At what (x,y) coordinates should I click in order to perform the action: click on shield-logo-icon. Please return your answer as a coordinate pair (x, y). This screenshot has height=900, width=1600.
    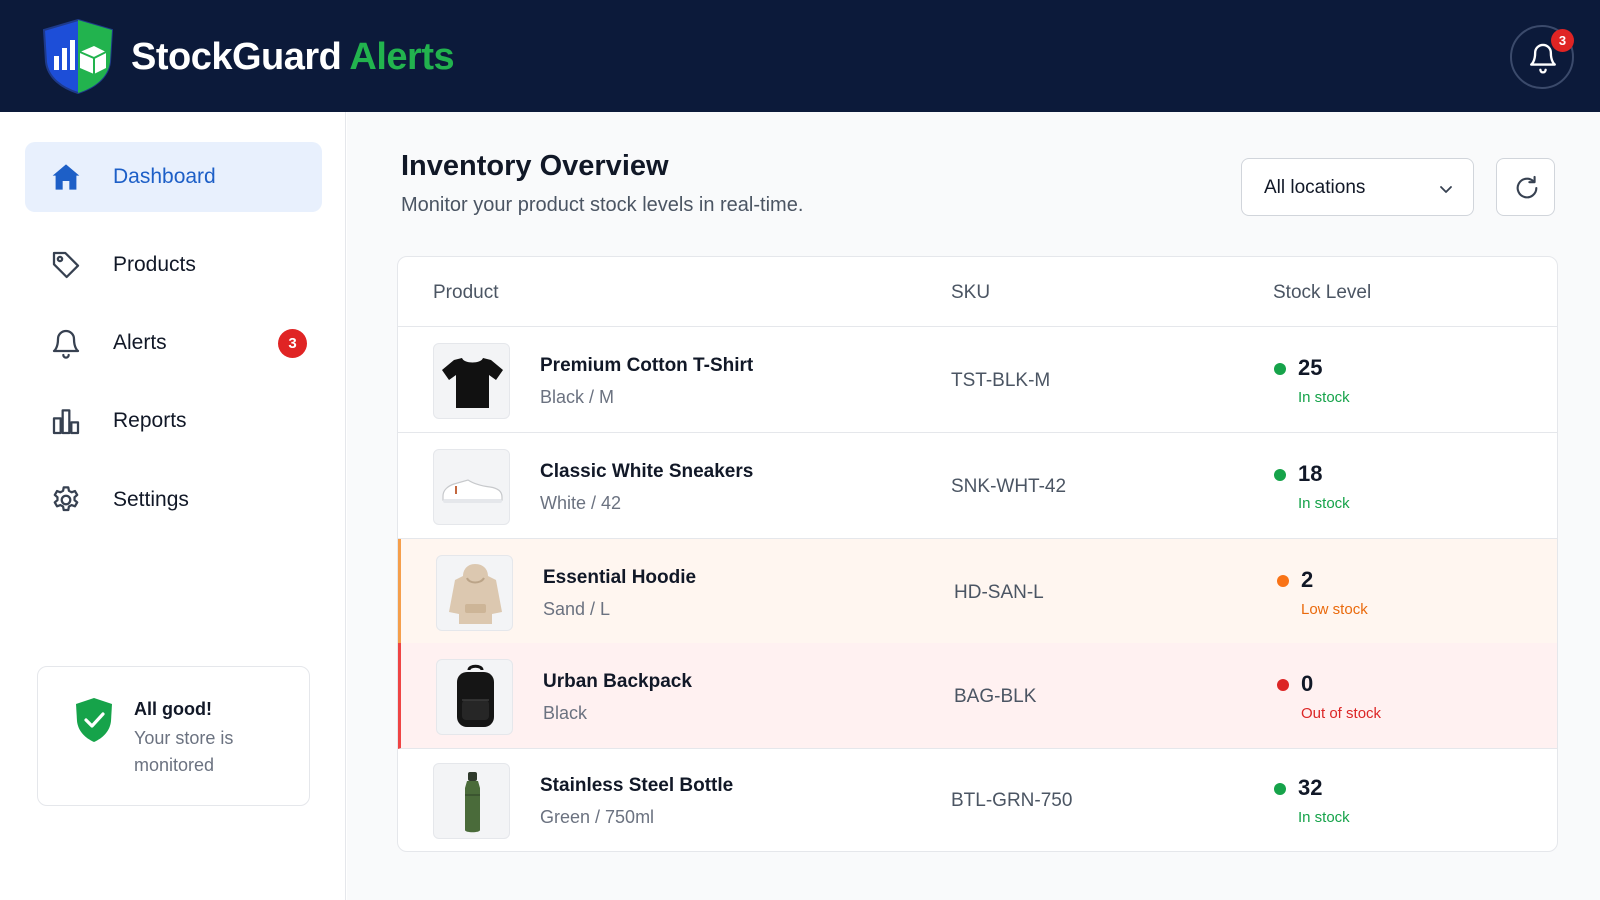
    Looking at the image, I should click on (78, 56).